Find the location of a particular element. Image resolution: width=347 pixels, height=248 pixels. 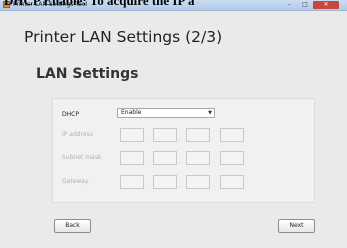

dhcp-select: Enable ▼ is located at coordinates (166, 113).